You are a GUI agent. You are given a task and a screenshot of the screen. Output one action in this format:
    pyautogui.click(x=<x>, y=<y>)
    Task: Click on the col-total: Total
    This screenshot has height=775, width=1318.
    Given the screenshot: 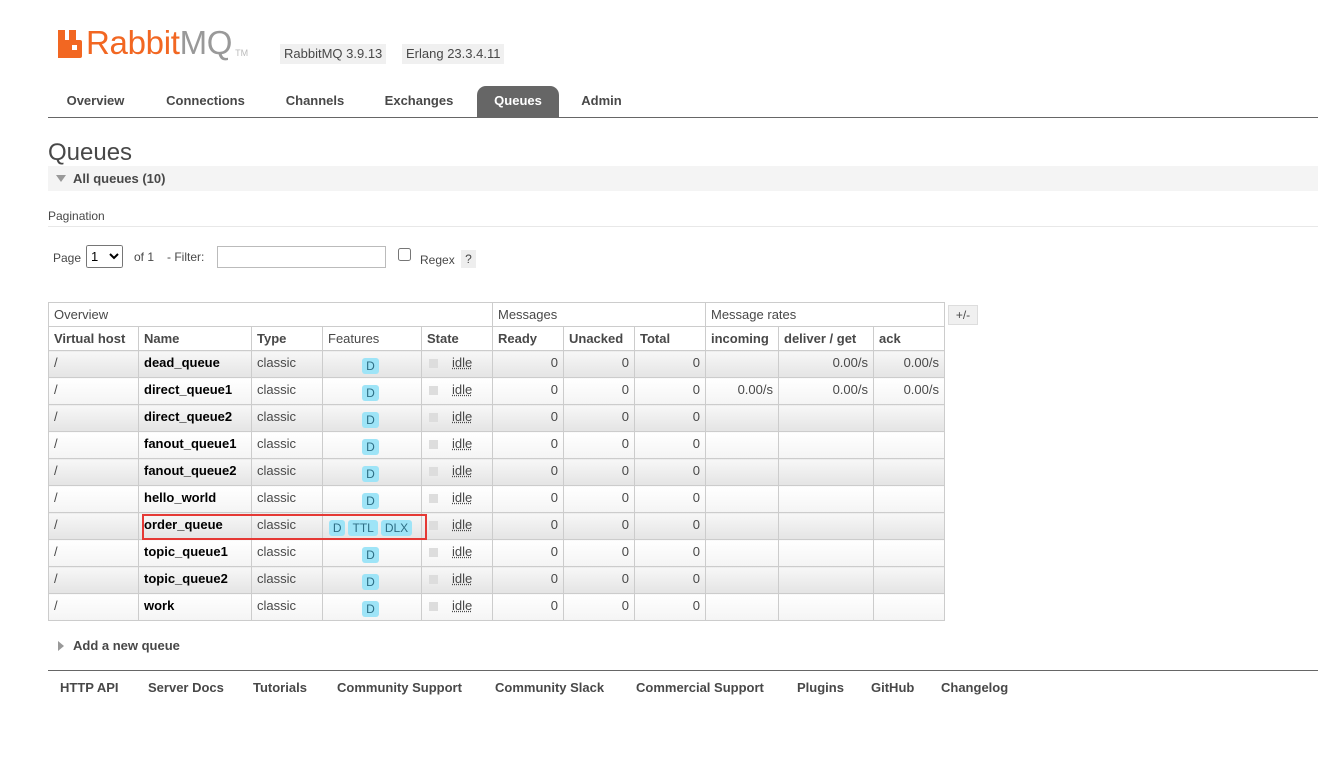 What is the action you would take?
    pyautogui.click(x=670, y=338)
    